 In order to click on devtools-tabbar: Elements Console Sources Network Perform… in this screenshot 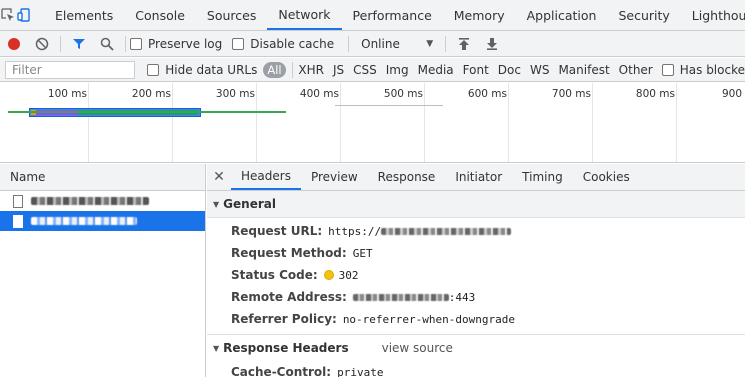, I will do `click(372, 15)`.